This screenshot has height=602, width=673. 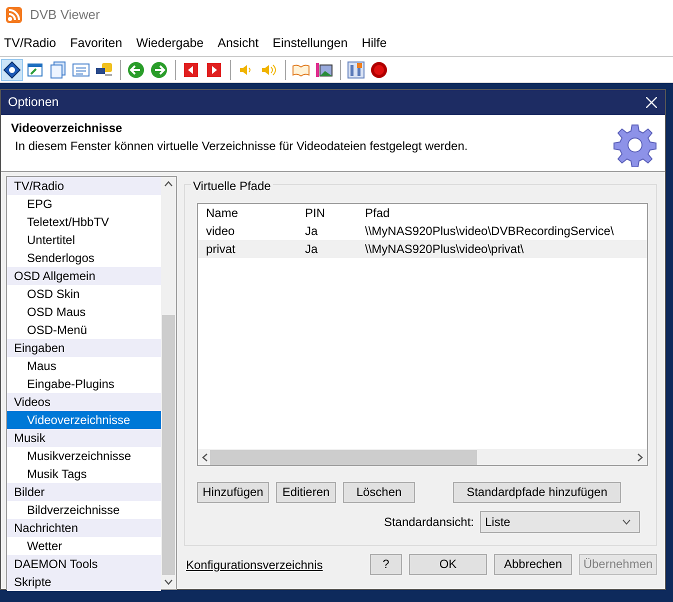 What do you see at coordinates (248, 213) in the screenshot?
I see `column-header: Name` at bounding box center [248, 213].